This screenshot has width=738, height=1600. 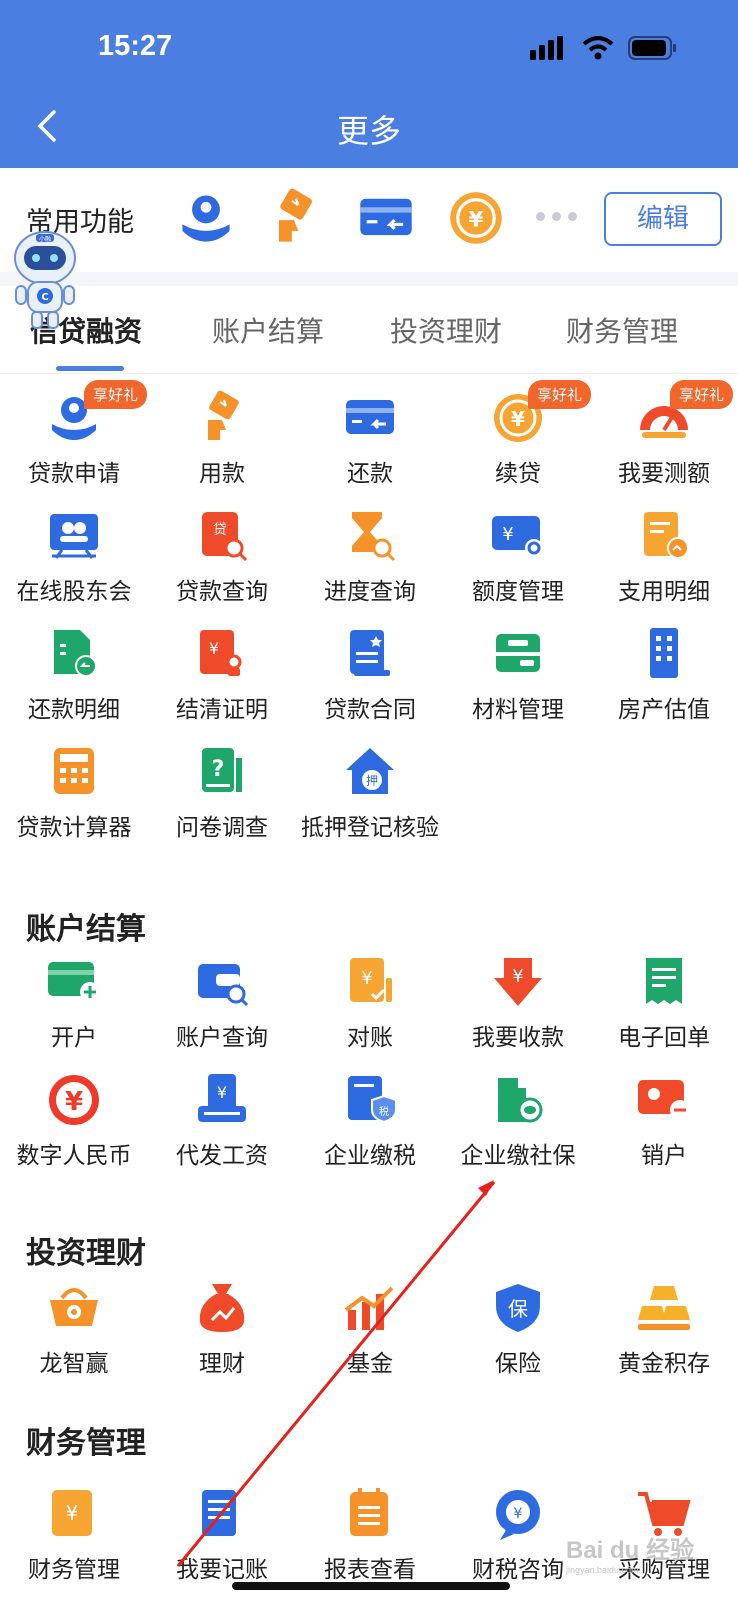 What do you see at coordinates (74, 592) in the screenshot?
I see `grid-item-label: 在线股东会` at bounding box center [74, 592].